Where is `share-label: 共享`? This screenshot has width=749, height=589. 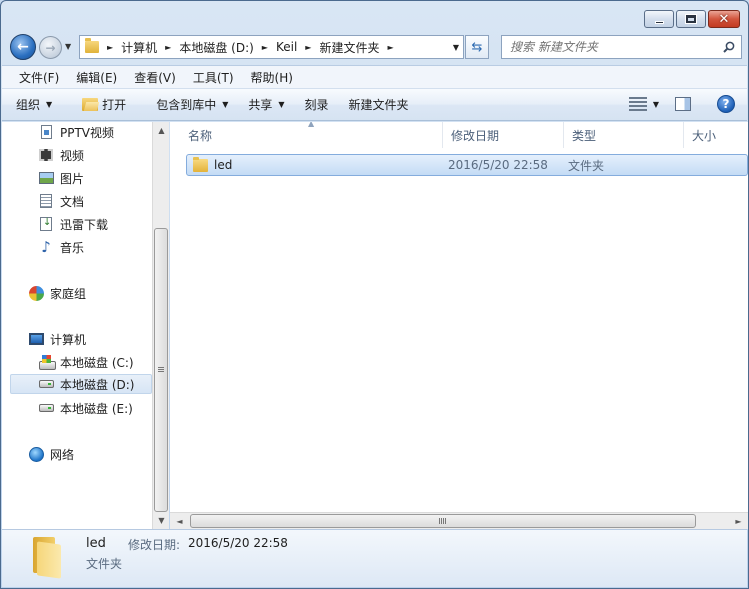
share-label: 共享 is located at coordinates (260, 105).